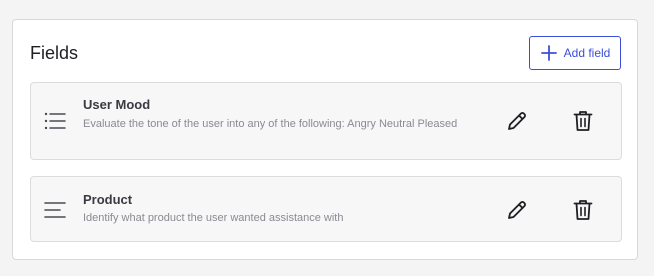 This screenshot has height=276, width=654. Describe the element at coordinates (587, 53) in the screenshot. I see `add-field-label: Add field` at that location.